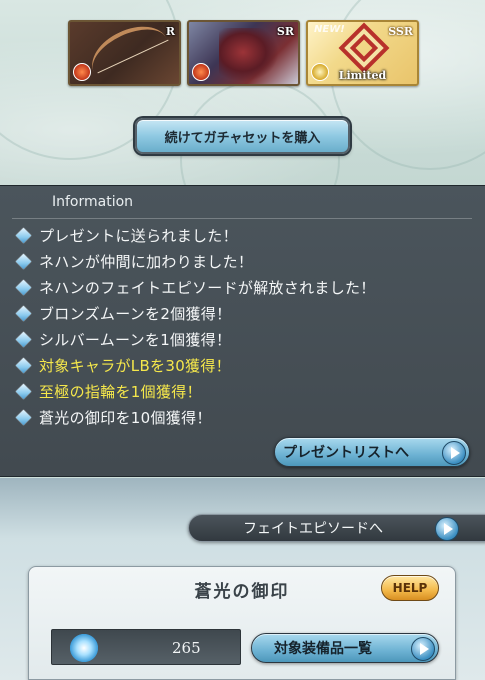 The width and height of the screenshot is (485, 680). Describe the element at coordinates (242, 261) in the screenshot. I see `list-item: ネハンが仲間に加わりました！` at that location.